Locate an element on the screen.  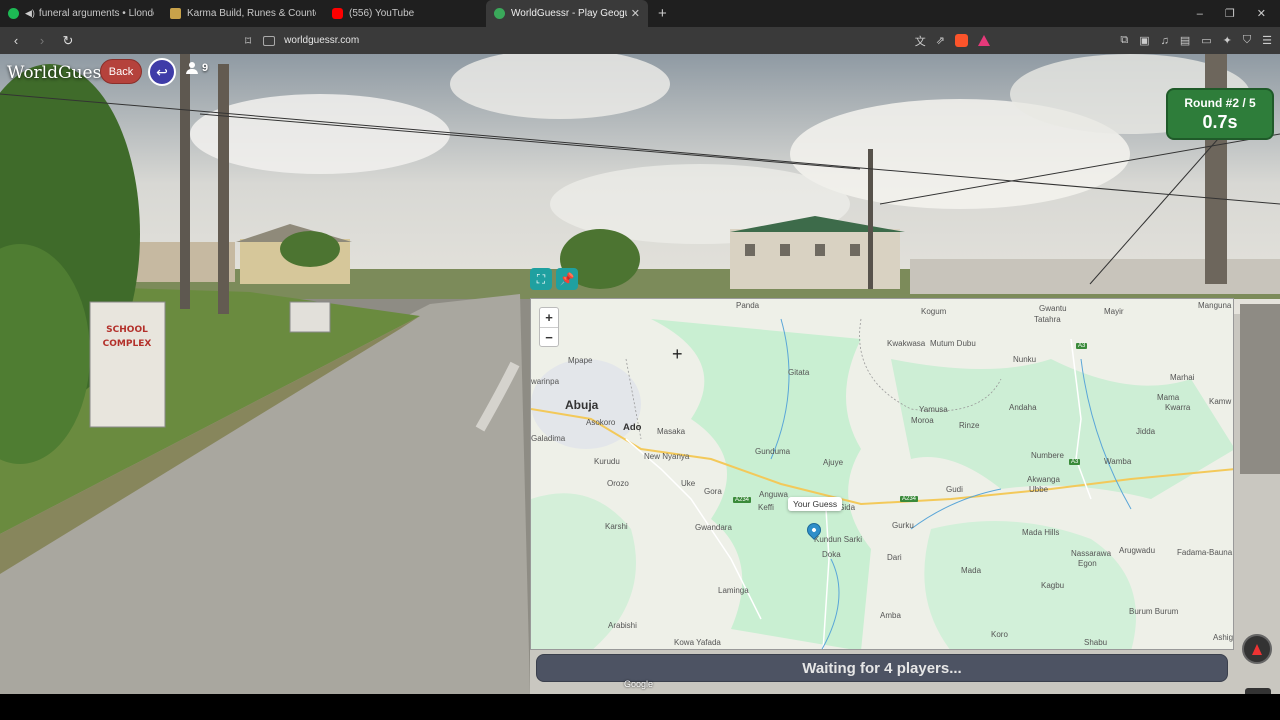
round-timer-box: Round #2 / 5 0.7s is located at coordinates (1220, 114).